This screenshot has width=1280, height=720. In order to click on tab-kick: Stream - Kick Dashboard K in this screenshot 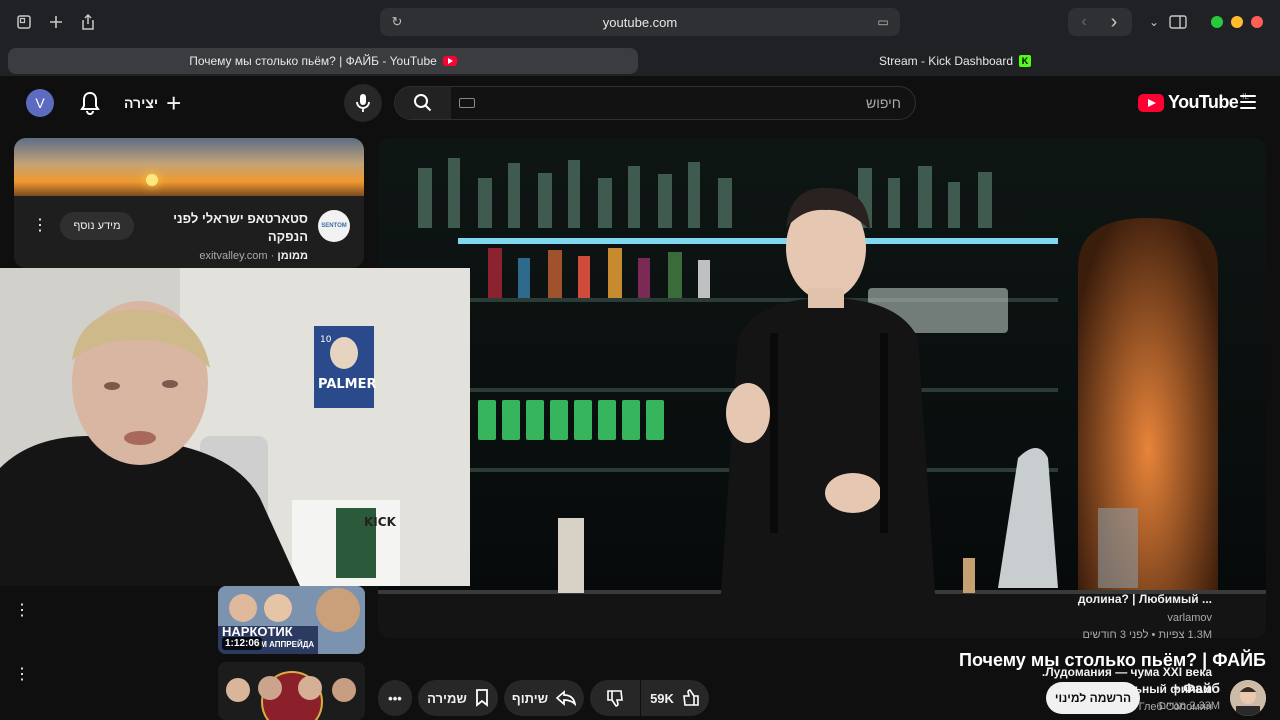, I will do `click(955, 61)`.